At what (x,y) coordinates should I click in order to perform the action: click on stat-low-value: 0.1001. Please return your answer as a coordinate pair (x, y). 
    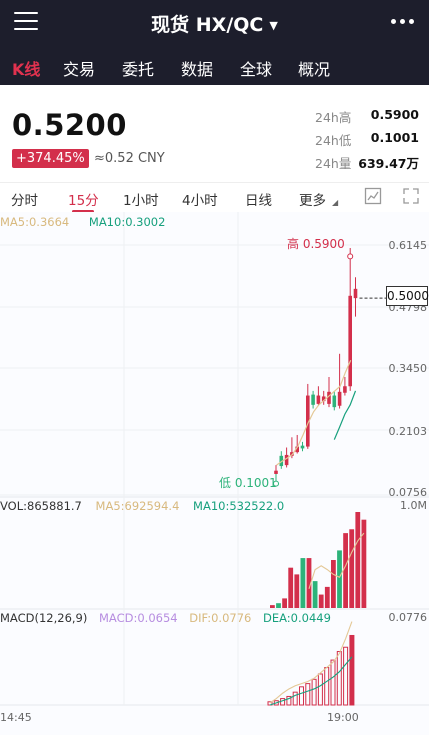
    Looking at the image, I should click on (394, 137).